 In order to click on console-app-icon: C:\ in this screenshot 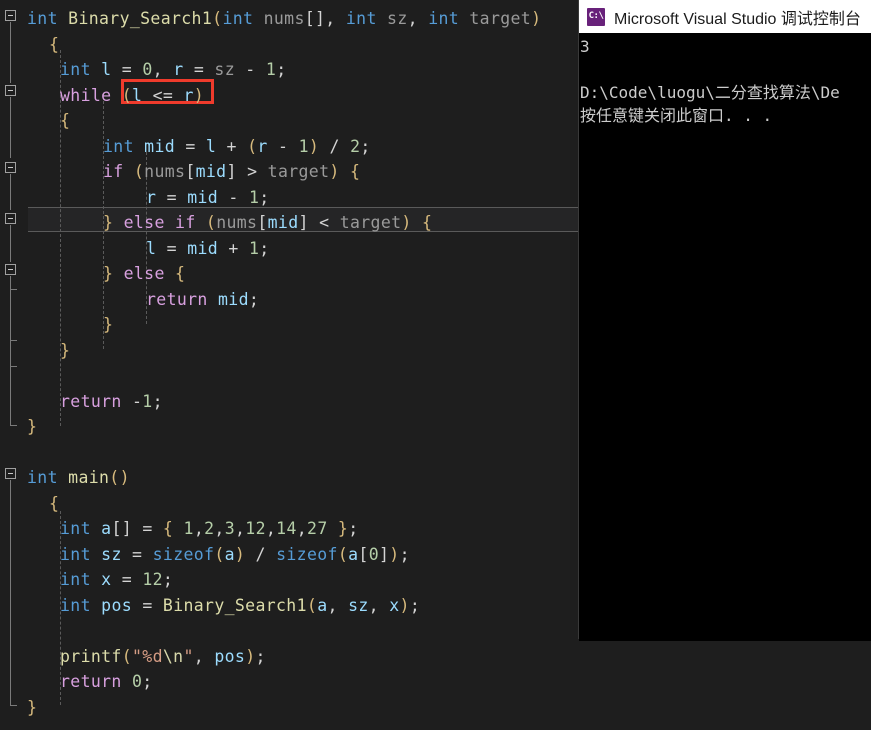, I will do `click(596, 16)`.